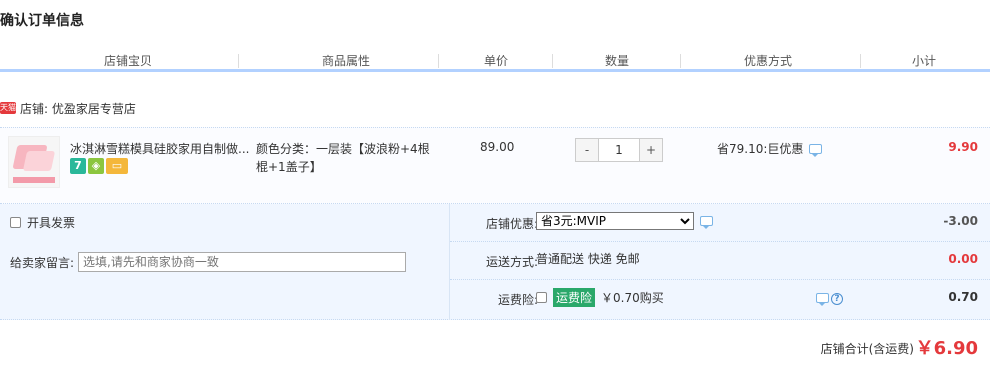 This screenshot has height=376, width=990. What do you see at coordinates (289, 167) in the screenshot?
I see `attr-line: 棍+1盖子】` at bounding box center [289, 167].